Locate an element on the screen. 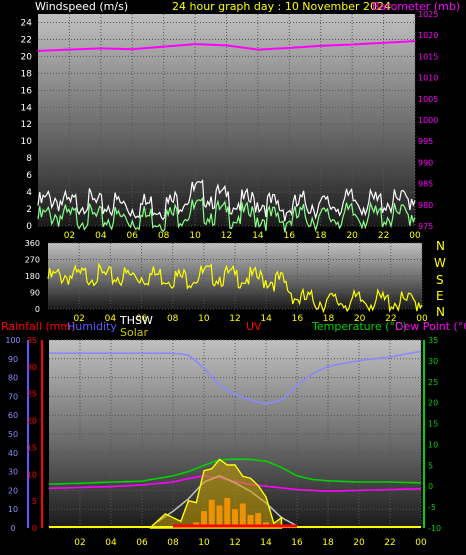 Image resolution: width=466 pixels, height=555 pixels. temperature-tick-label: 35 is located at coordinates (433, 340).